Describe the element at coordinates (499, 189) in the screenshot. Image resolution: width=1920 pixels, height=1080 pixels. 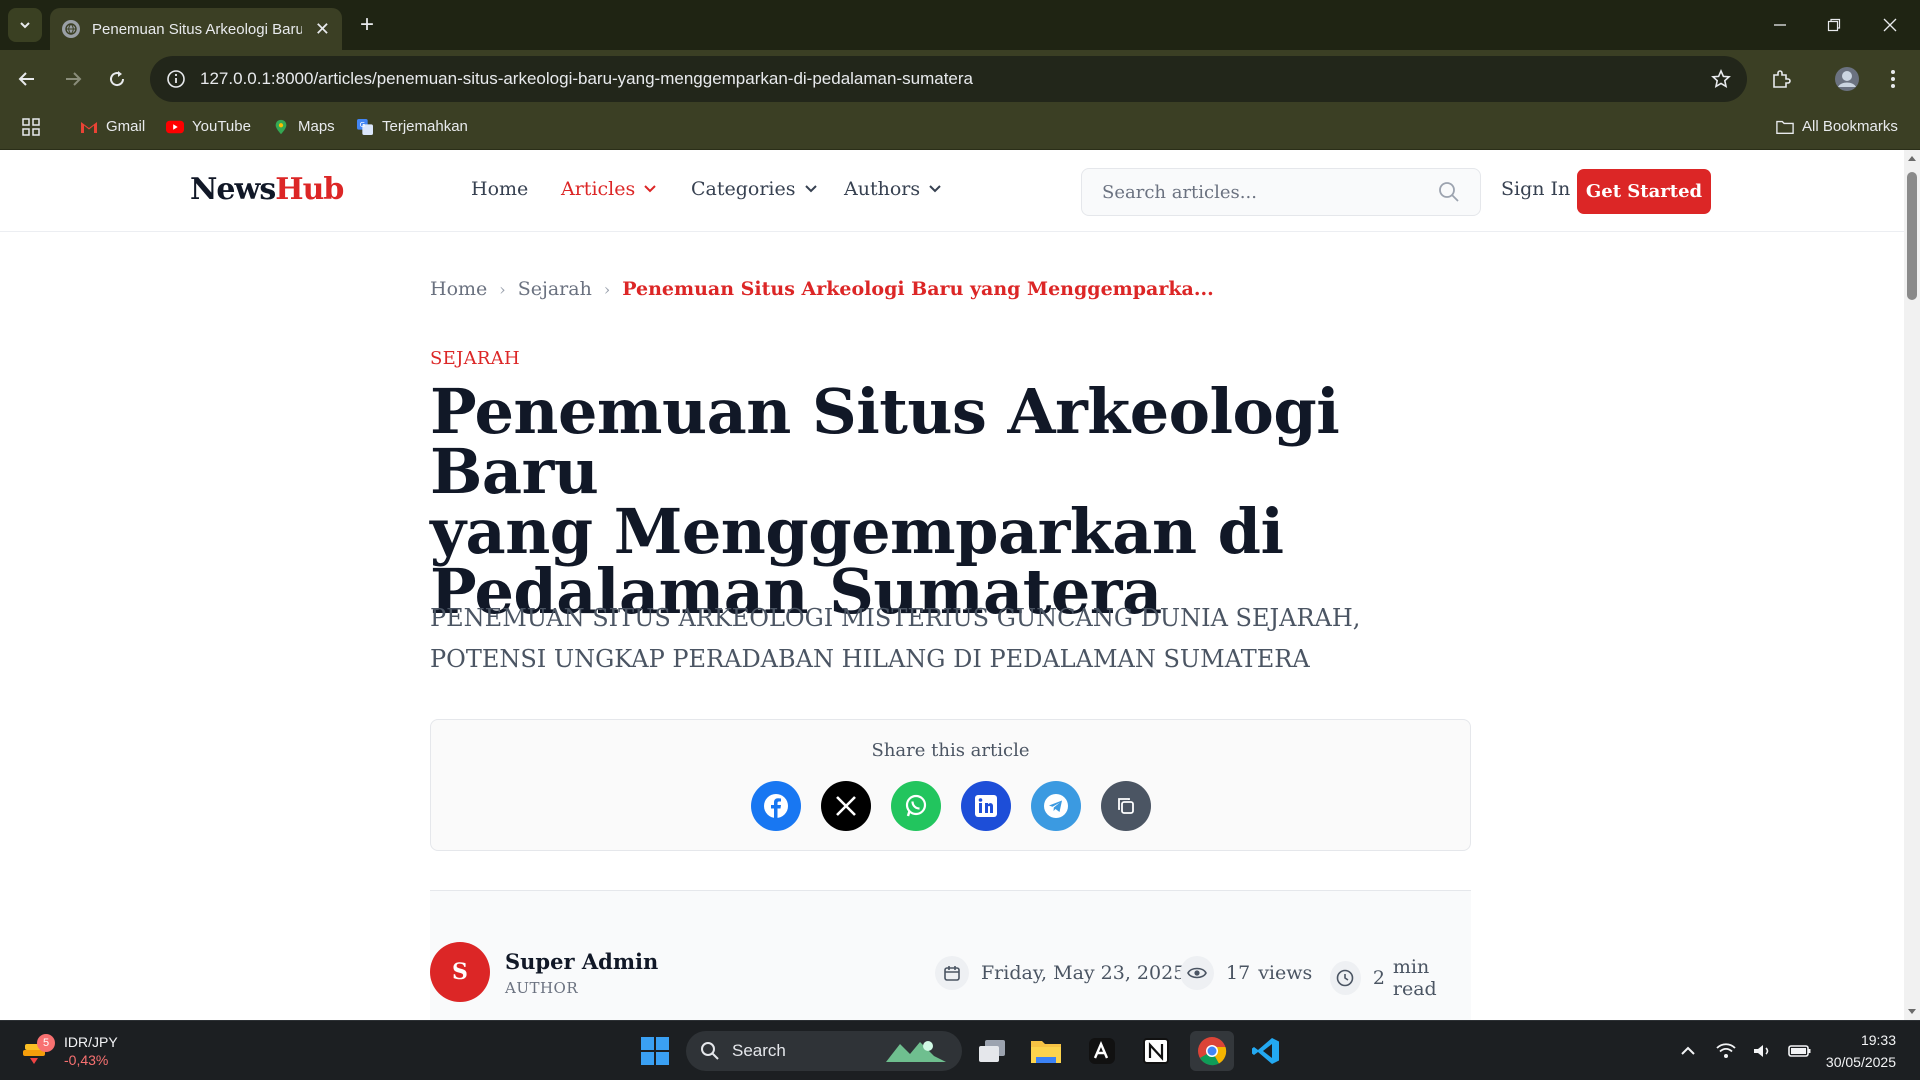
I see `nav-home: Home` at that location.